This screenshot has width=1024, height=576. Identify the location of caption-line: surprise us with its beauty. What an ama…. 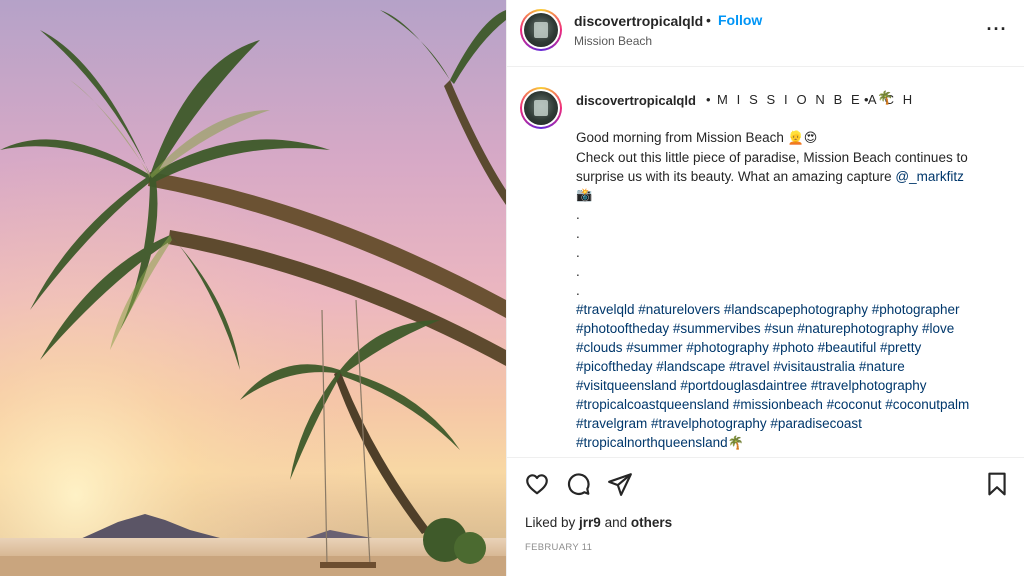
(770, 176).